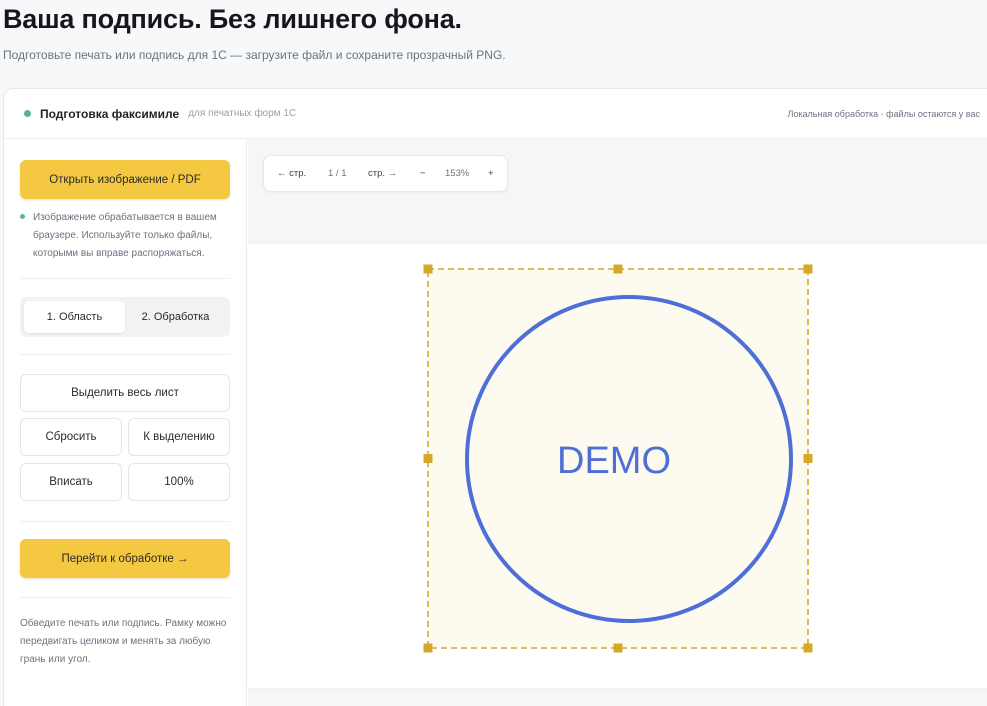 Image resolution: width=987 pixels, height=706 pixels. I want to click on note-dot-icon, so click(22, 216).